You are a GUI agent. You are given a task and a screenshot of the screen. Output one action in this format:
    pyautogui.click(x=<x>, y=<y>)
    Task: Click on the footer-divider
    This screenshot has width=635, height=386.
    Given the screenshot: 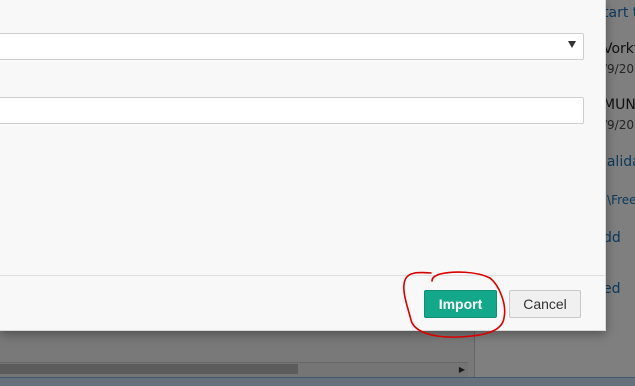 What is the action you would take?
    pyautogui.click(x=302, y=275)
    